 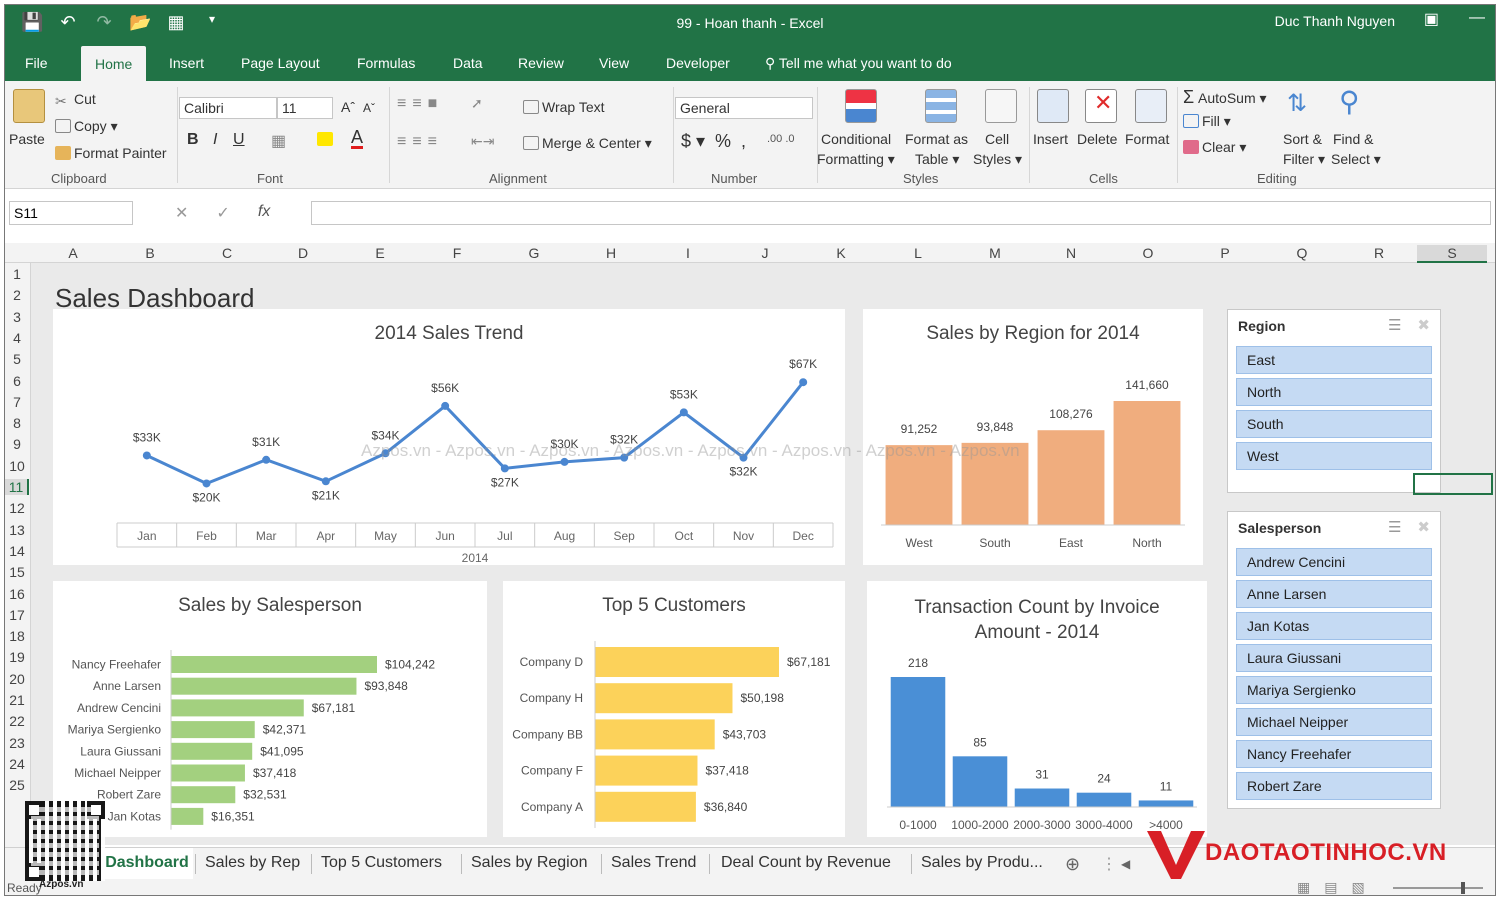 I want to click on row-header-22: 22, so click(x=17, y=721).